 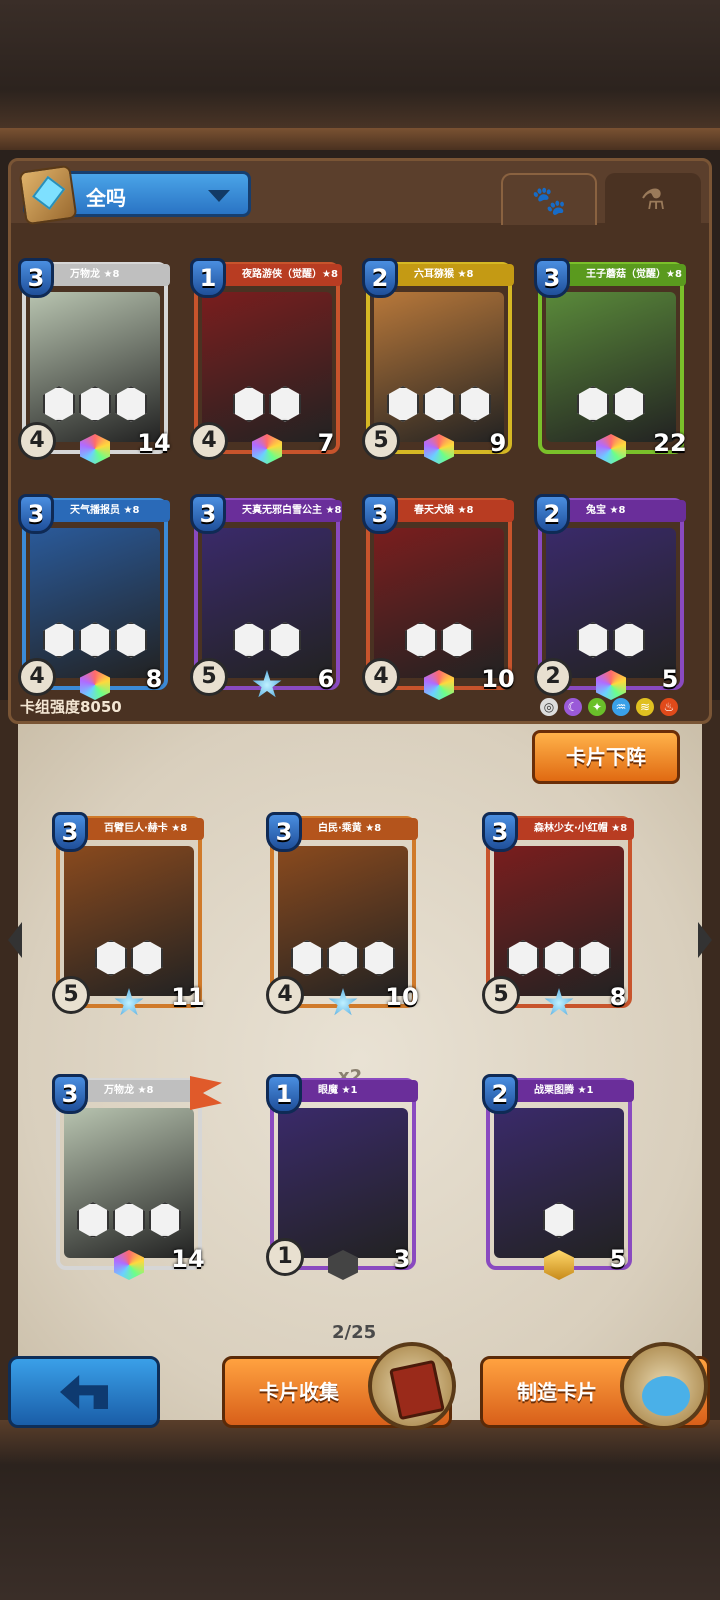 What do you see at coordinates (558, 1177) in the screenshot?
I see `collection-card: 战栗图腾 ★1225` at bounding box center [558, 1177].